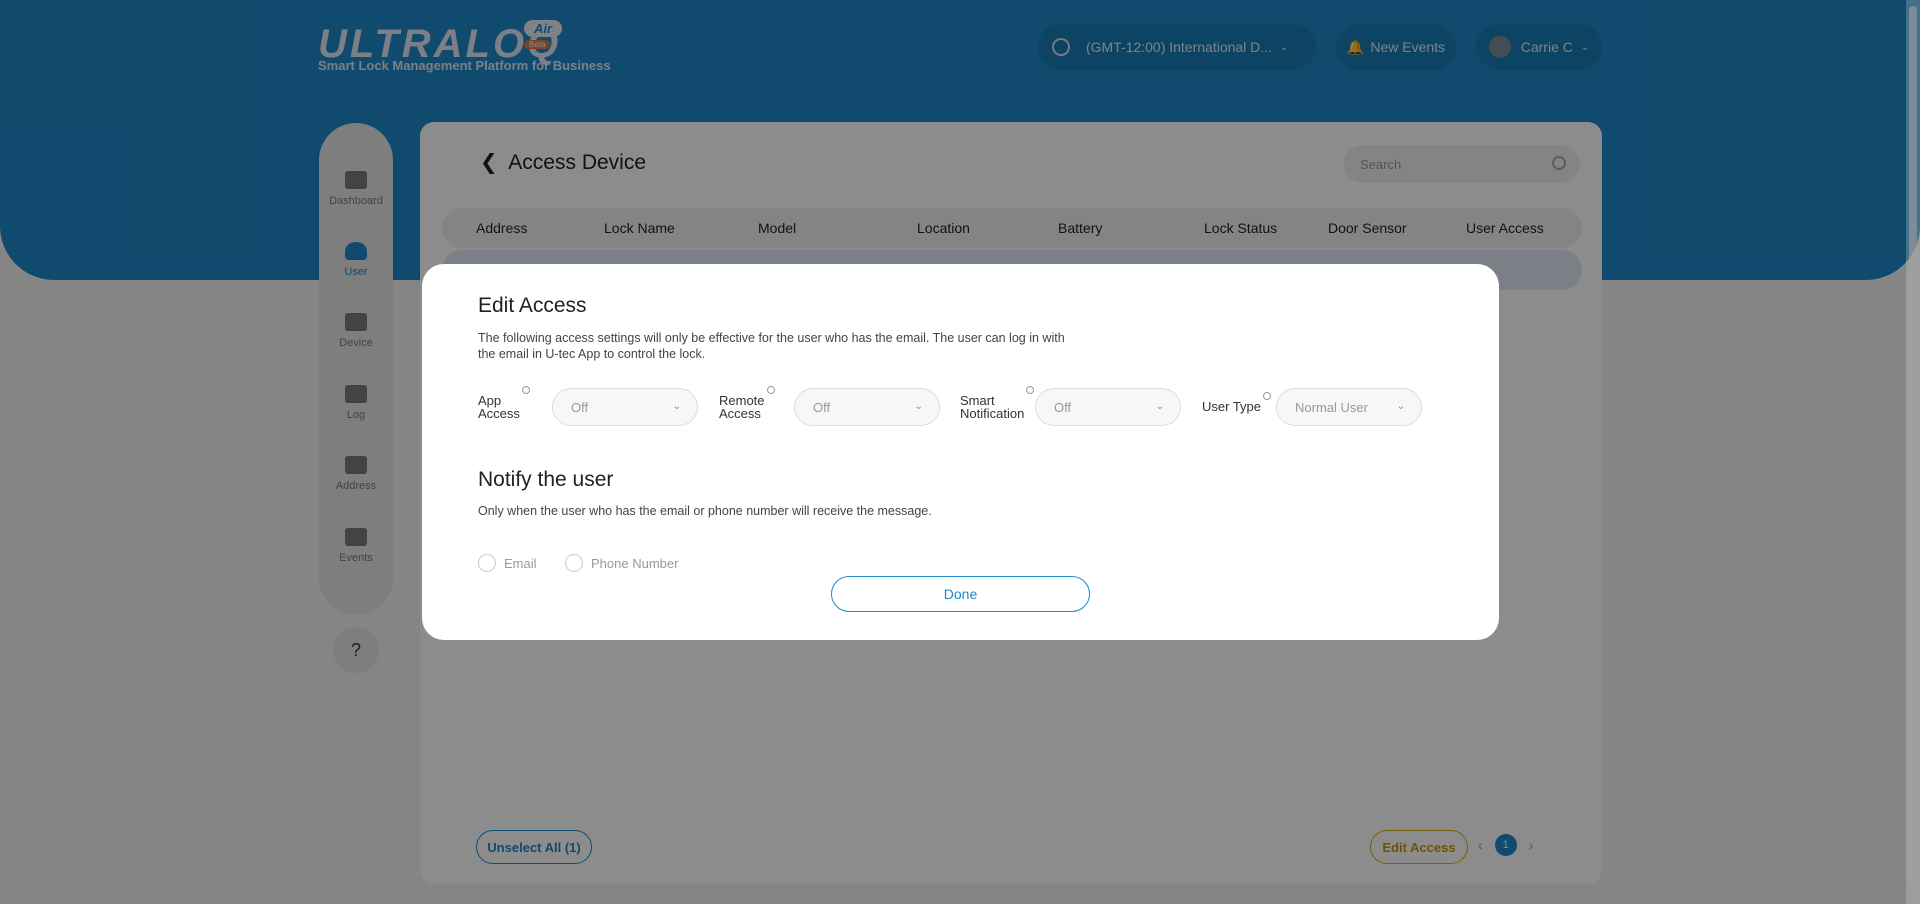 This screenshot has height=904, width=1920. What do you see at coordinates (580, 407) in the screenshot?
I see `app-access-value: Off` at bounding box center [580, 407].